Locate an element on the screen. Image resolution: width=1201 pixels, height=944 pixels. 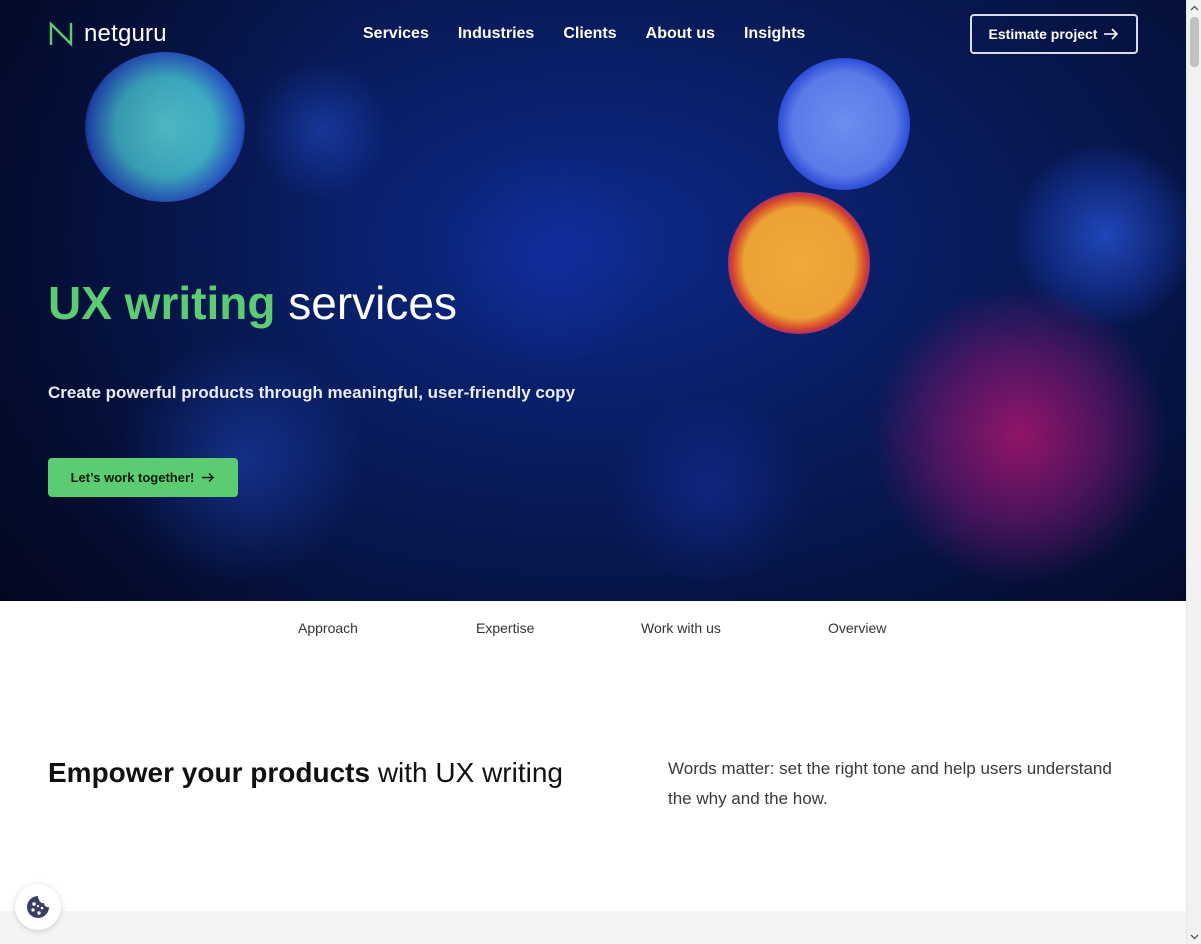
cookie-settings-button is located at coordinates (38, 907).